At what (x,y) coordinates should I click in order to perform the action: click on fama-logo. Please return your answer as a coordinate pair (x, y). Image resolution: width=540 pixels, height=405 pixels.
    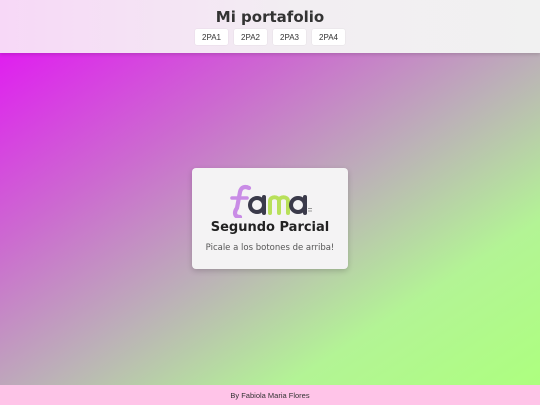
    Looking at the image, I should click on (271, 201).